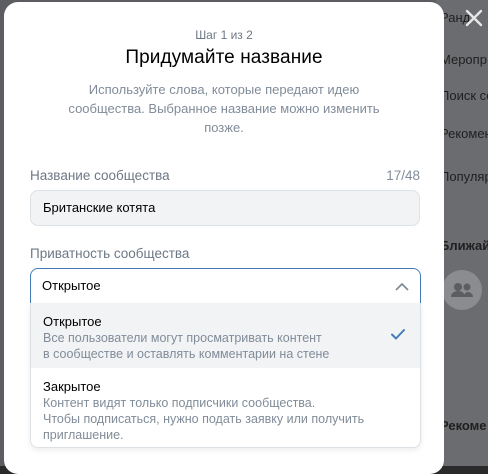 This screenshot has width=488, height=474. Describe the element at coordinates (463, 59) in the screenshot. I see `background-item: Меропр` at that location.